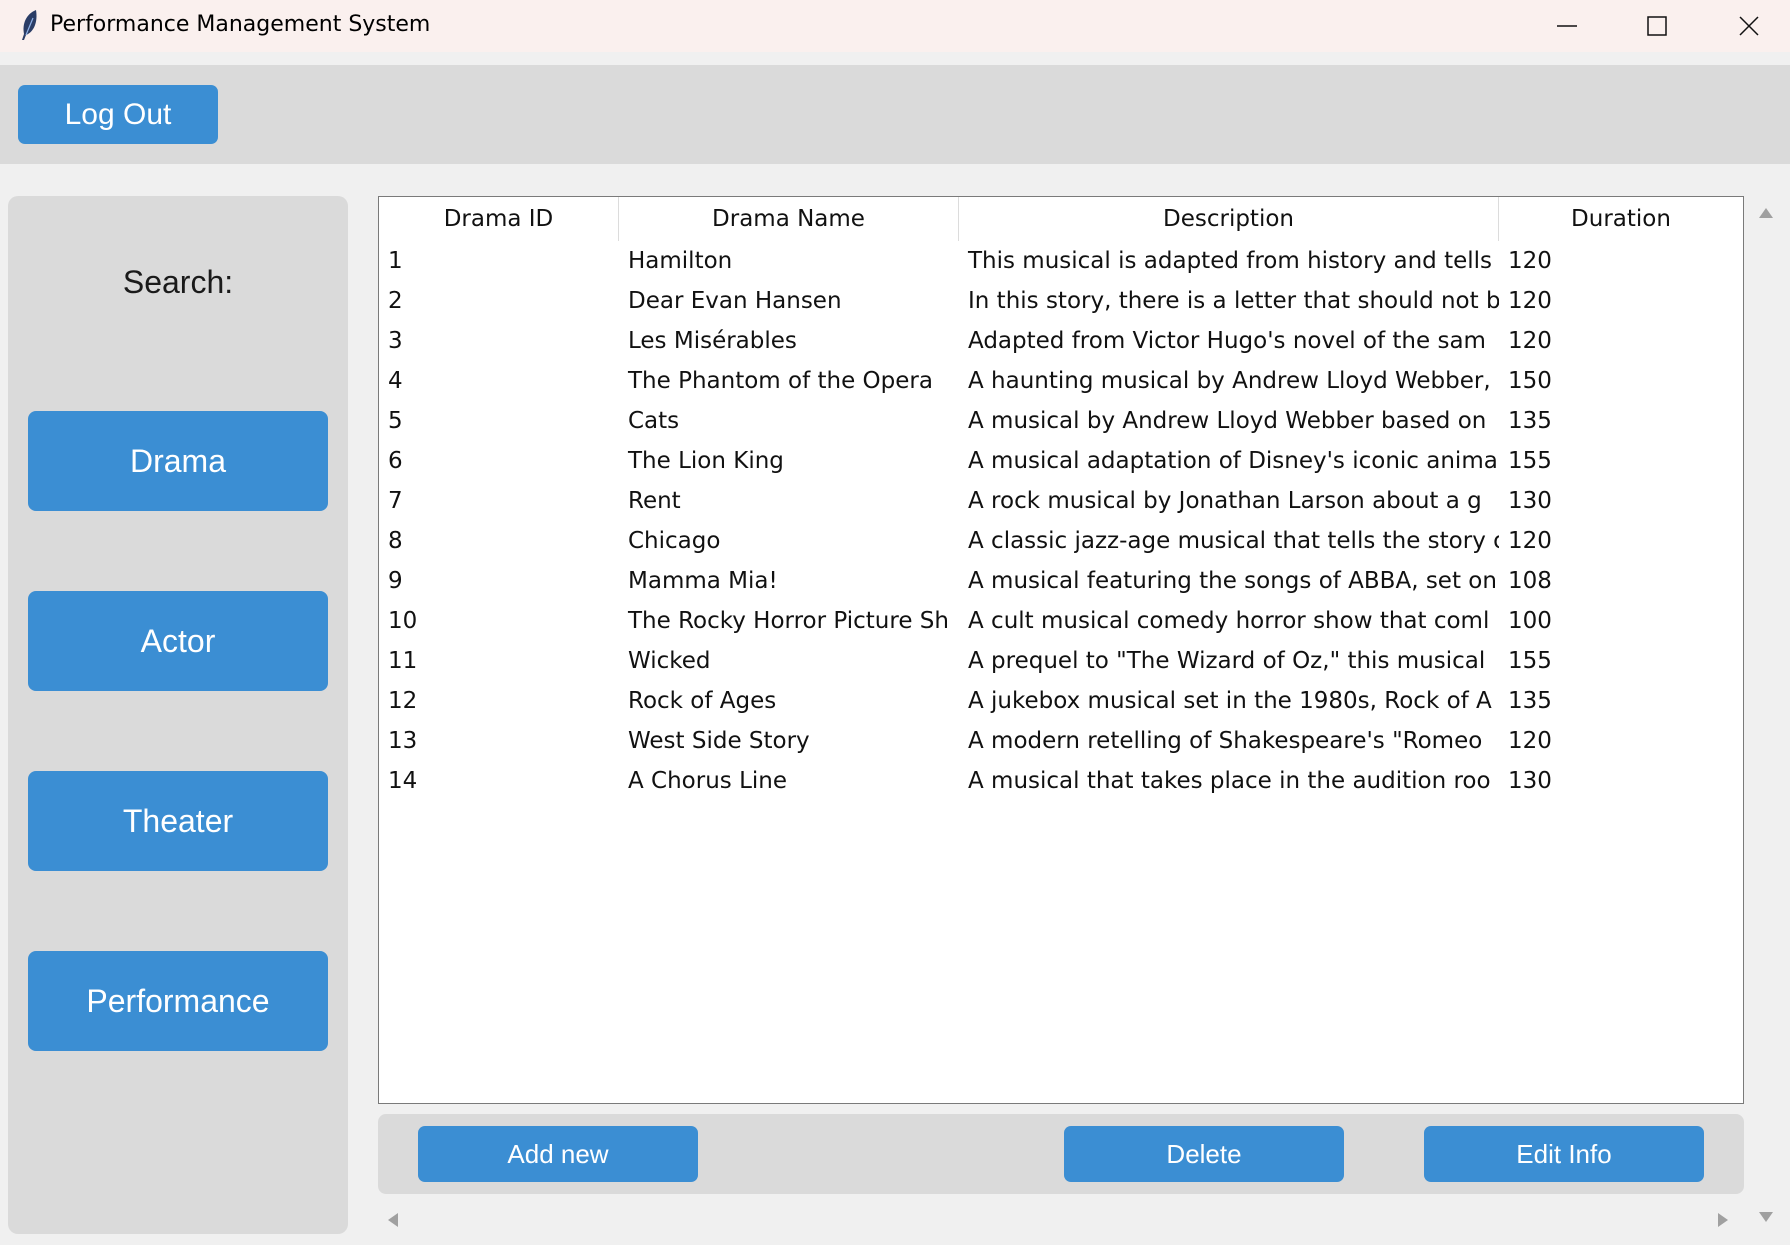  I want to click on drama-id-cell: 5, so click(395, 421).